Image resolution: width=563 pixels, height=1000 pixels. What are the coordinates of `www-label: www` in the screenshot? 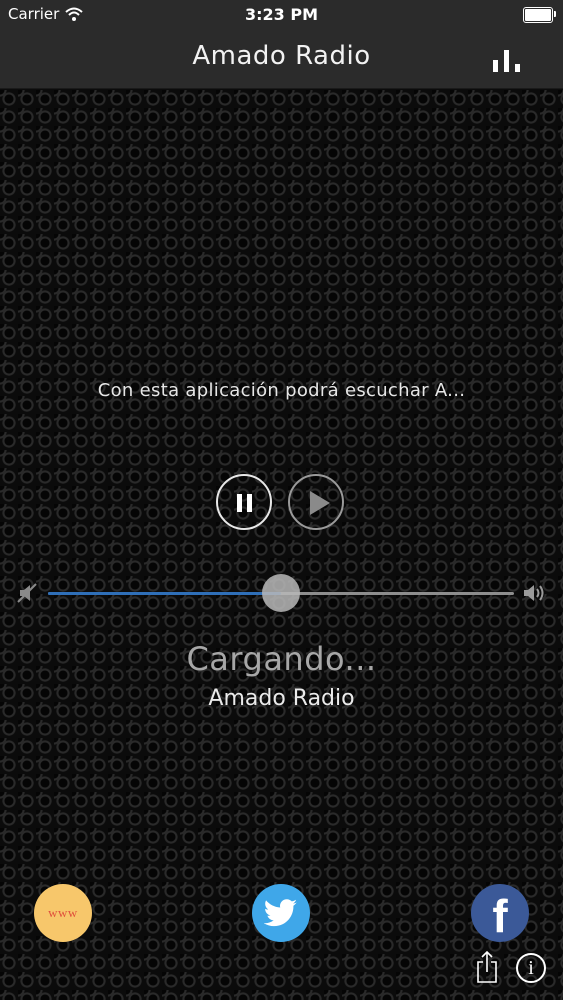 It's located at (63, 912).